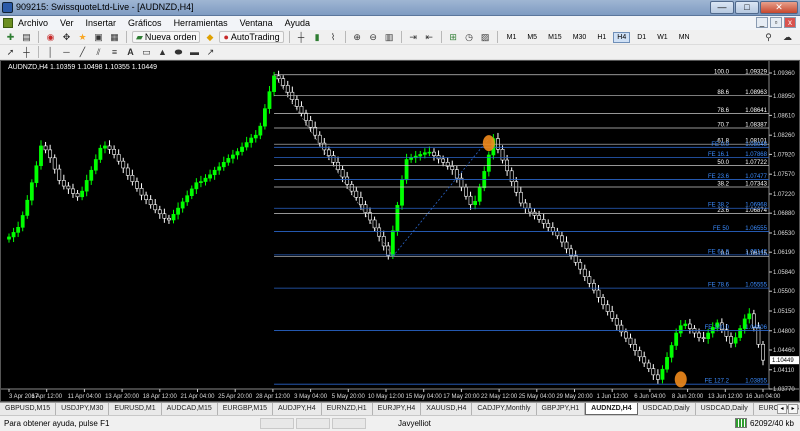  Describe the element at coordinates (301, 37) in the screenshot. I see `bar-chart-icon: ┼` at that location.